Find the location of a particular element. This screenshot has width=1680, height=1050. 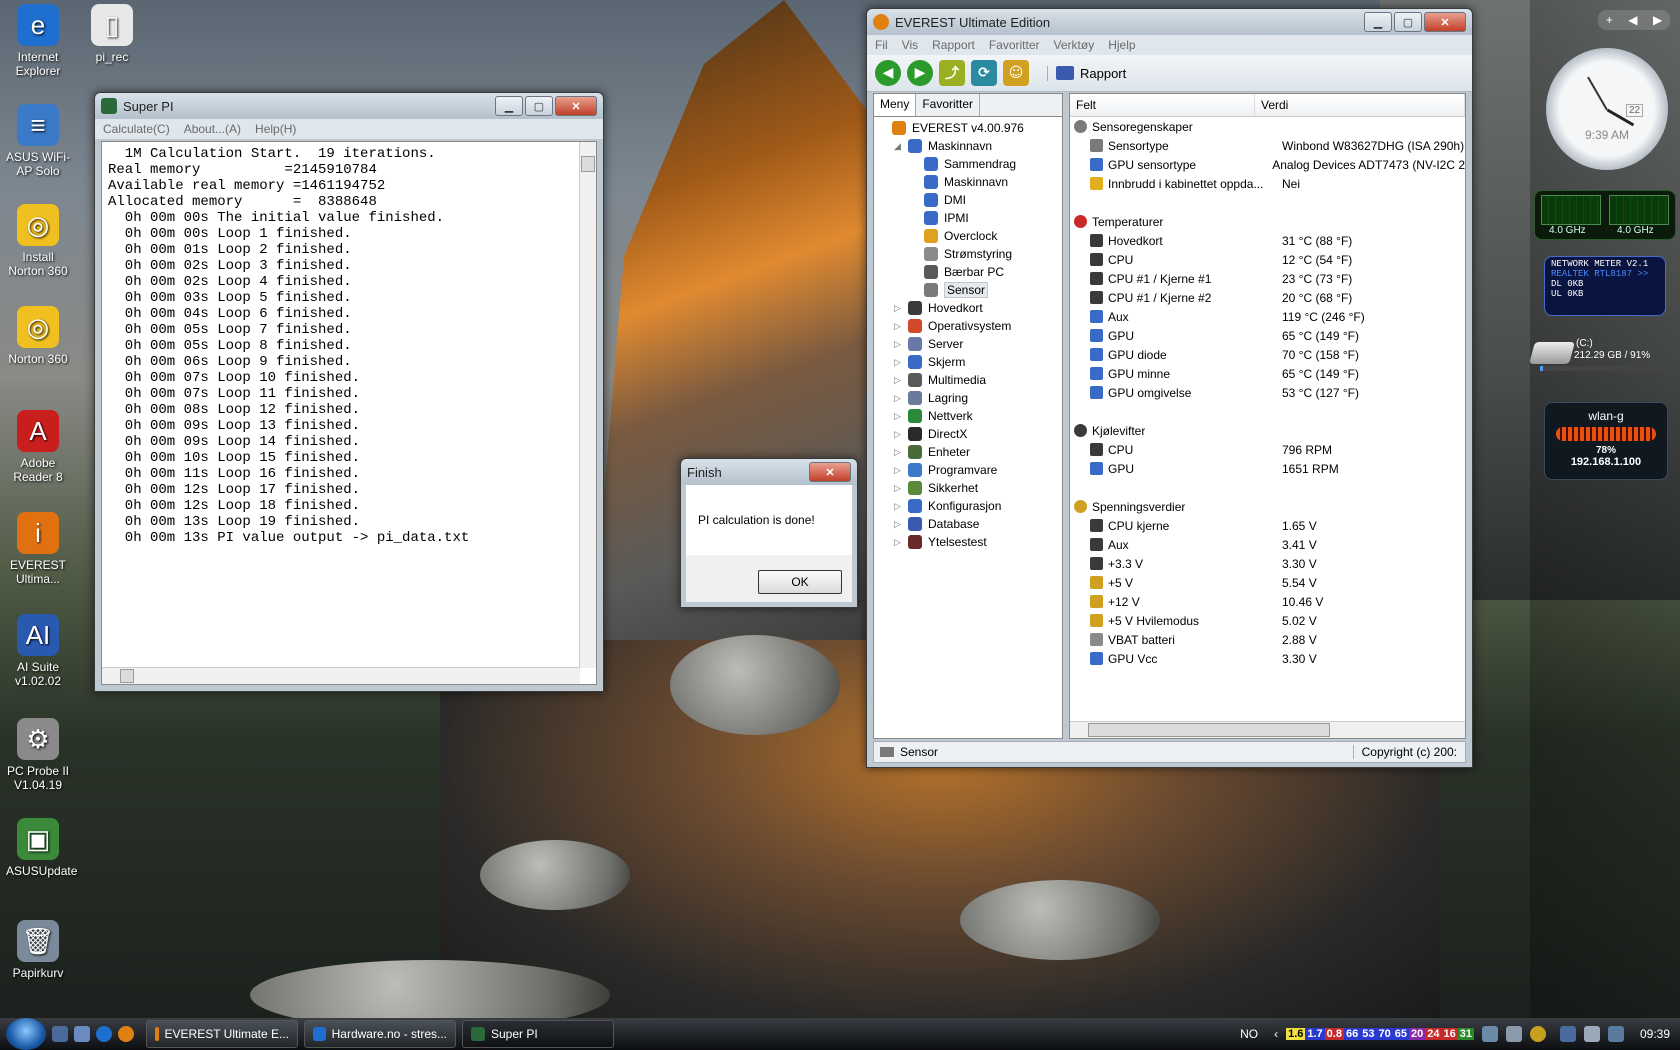

tree-item: ▷ Nettverk is located at coordinates (968, 416).